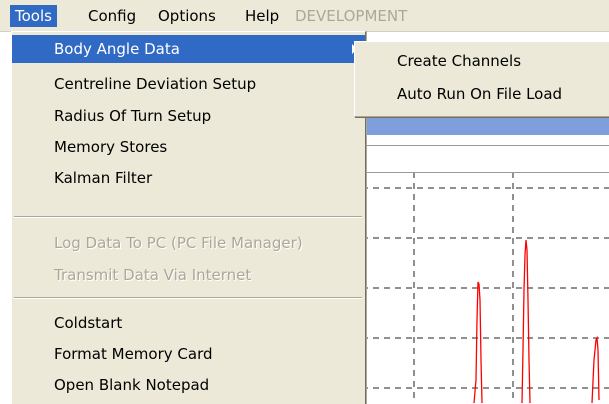  What do you see at coordinates (484, 172) in the screenshot?
I see `plot-top-border` at bounding box center [484, 172].